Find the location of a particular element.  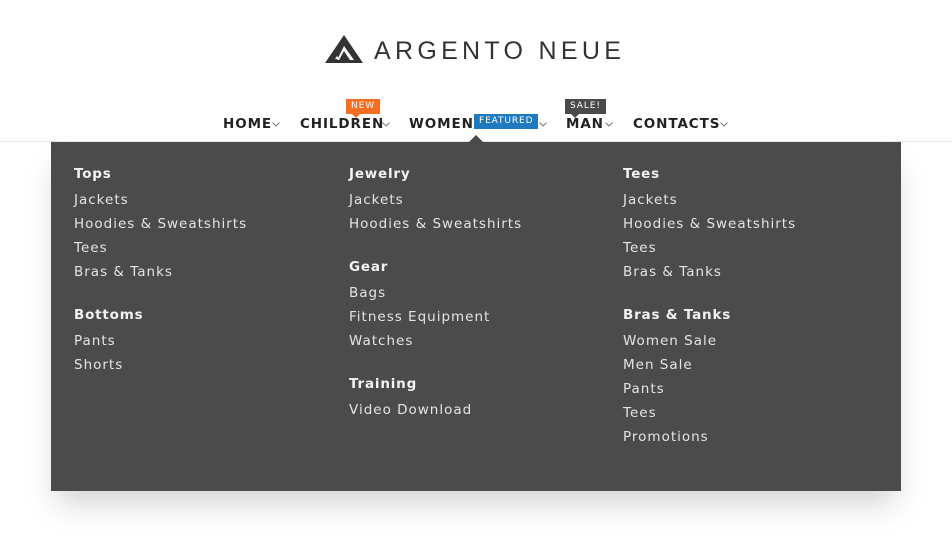

site-logo: ARGENTO NEUE is located at coordinates (476, 50).